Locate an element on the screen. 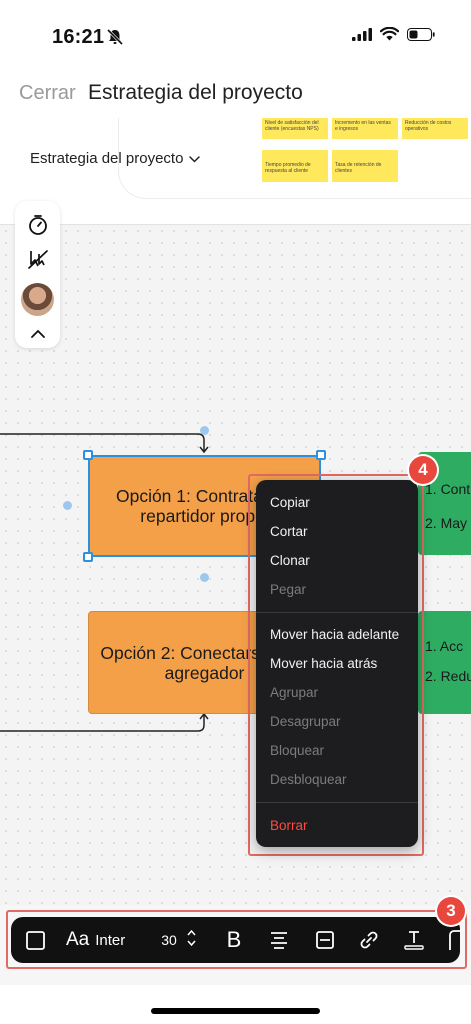  menu-item-send-backward: Mover hacia atrás is located at coordinates (323, 663).